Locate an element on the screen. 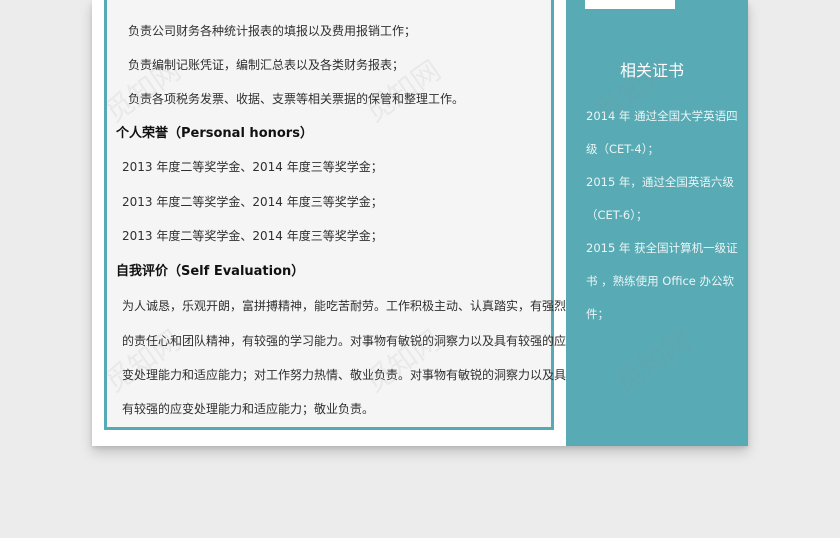 This screenshot has height=538, width=840. evaluation-line: 变处理能力和适应能力；对工作努力热情、敬业负责。对事物有敏锐的洞察力以及具 is located at coordinates (344, 375).